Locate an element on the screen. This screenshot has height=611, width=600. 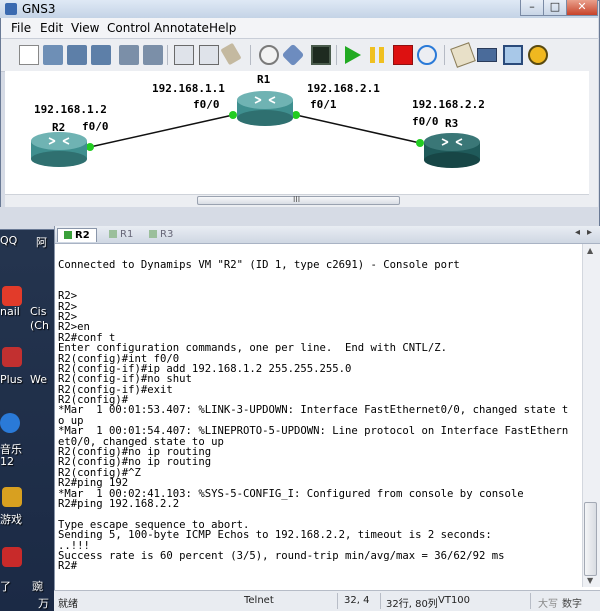
add-note-icon is located at coordinates (463, 55).